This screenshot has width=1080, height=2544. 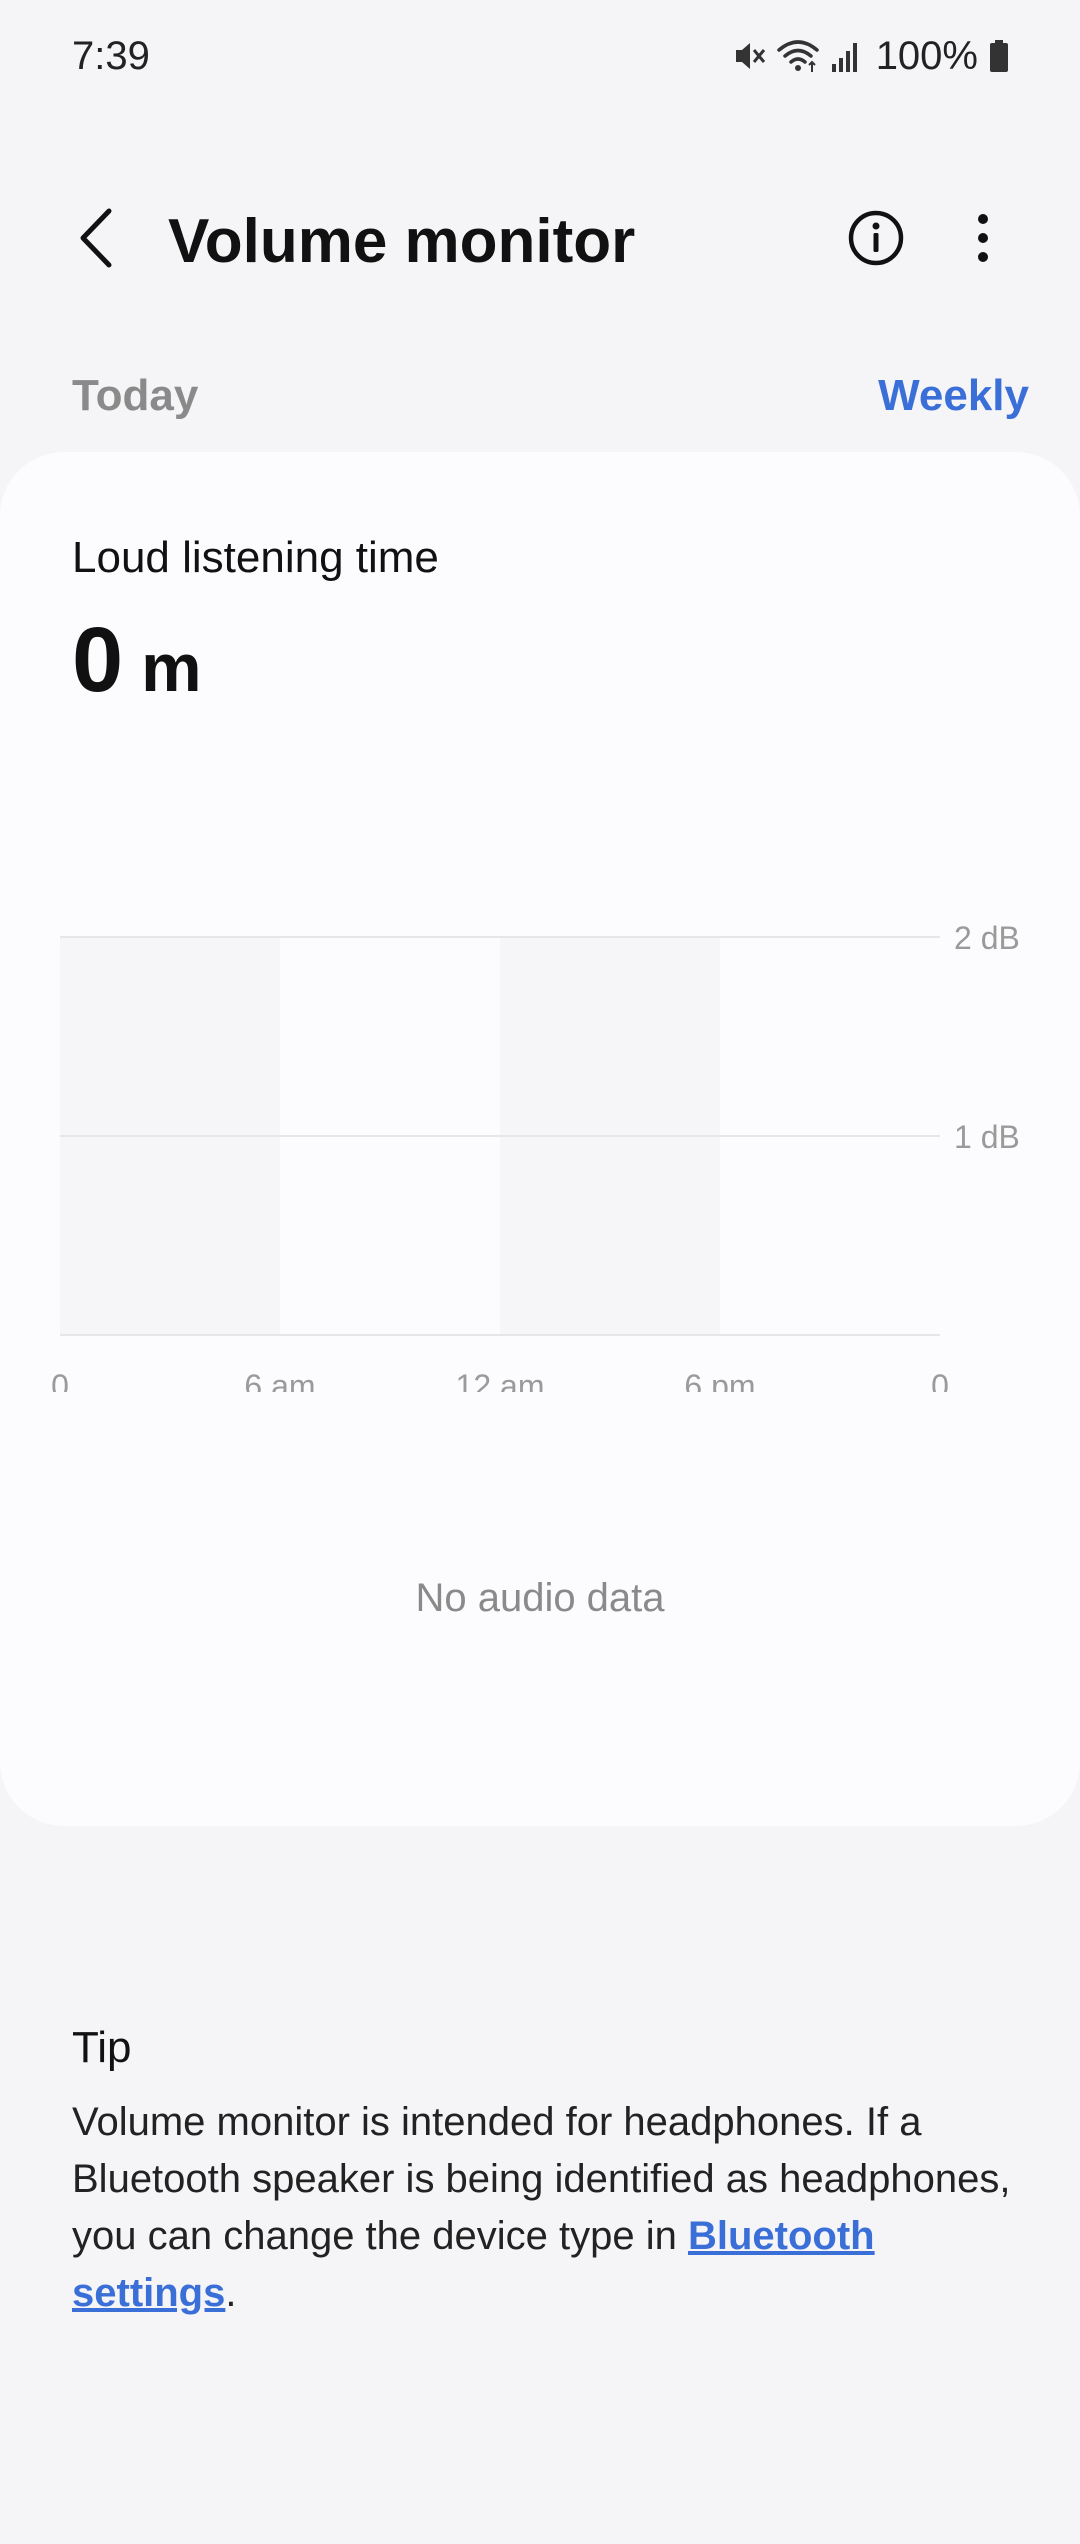 I want to click on x-tick-label: 6 am, so click(x=279, y=1380).